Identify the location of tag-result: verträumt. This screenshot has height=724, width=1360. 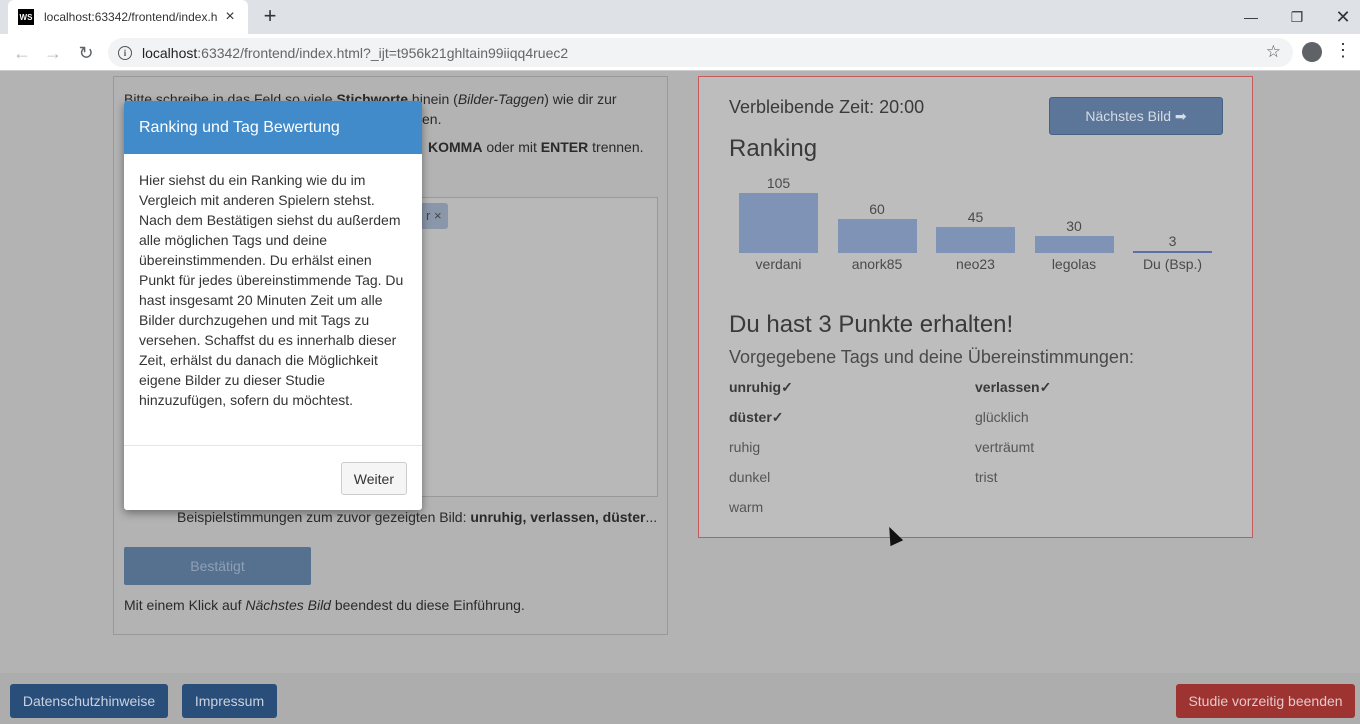
(1005, 447).